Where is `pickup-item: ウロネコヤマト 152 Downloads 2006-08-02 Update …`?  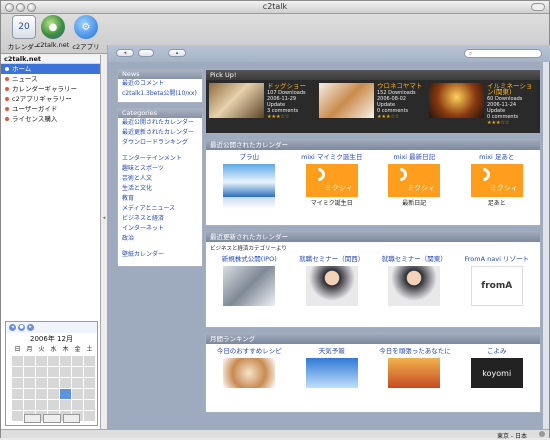
pickup-item: ウロネコヤマト 152 Downloads 2006-08-02 Update … is located at coordinates (372, 104).